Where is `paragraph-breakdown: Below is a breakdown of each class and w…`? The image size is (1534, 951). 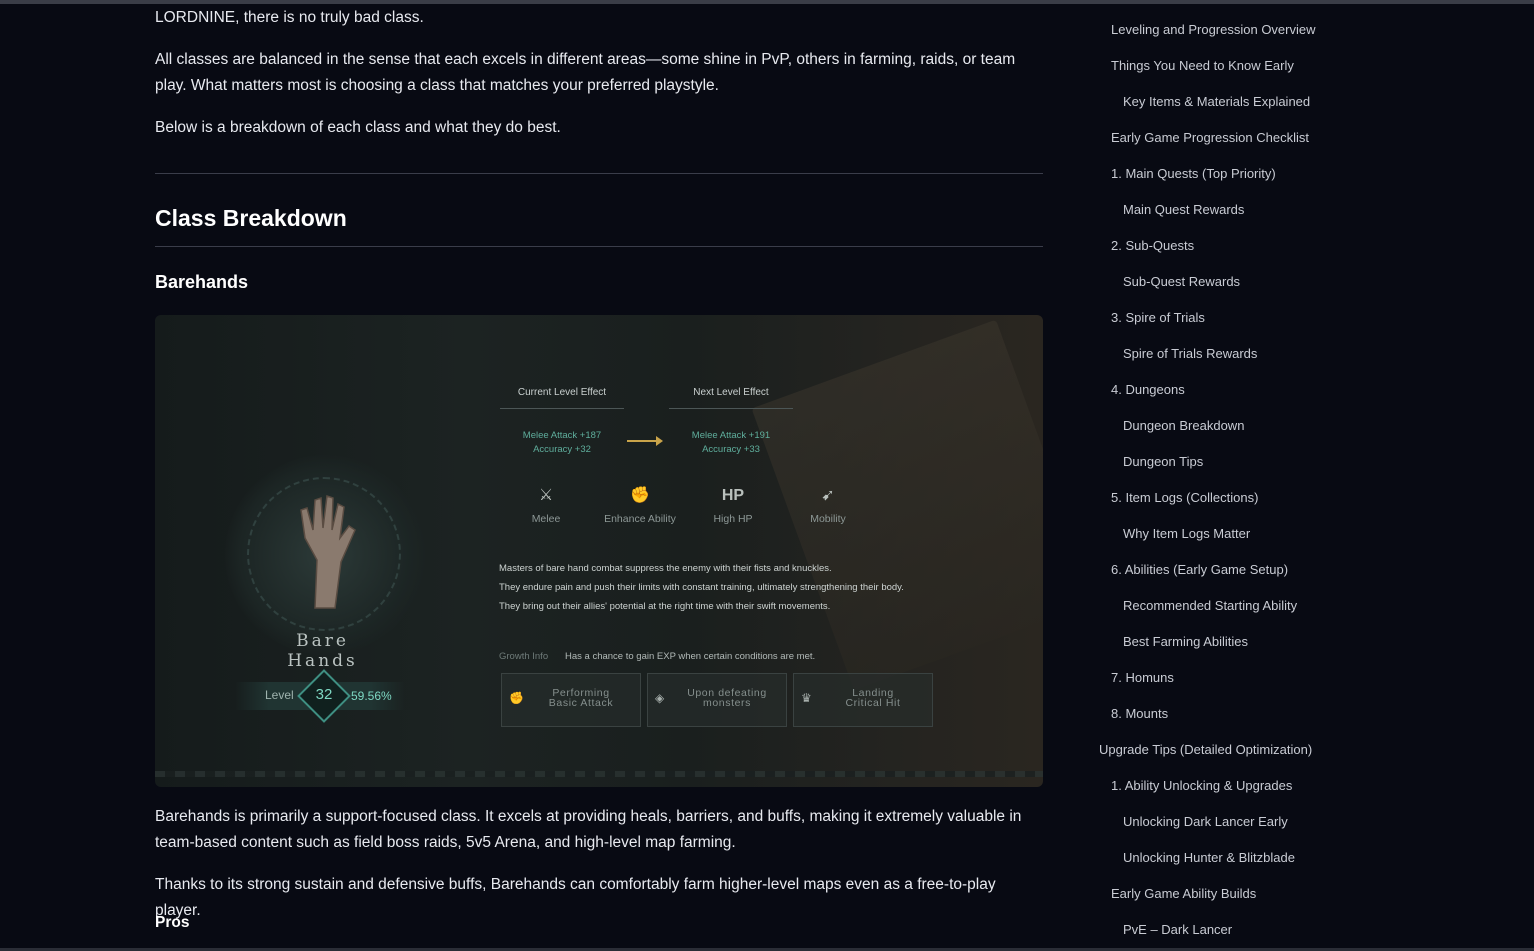
paragraph-breakdown: Below is a breakdown of each class and w… is located at coordinates (358, 127).